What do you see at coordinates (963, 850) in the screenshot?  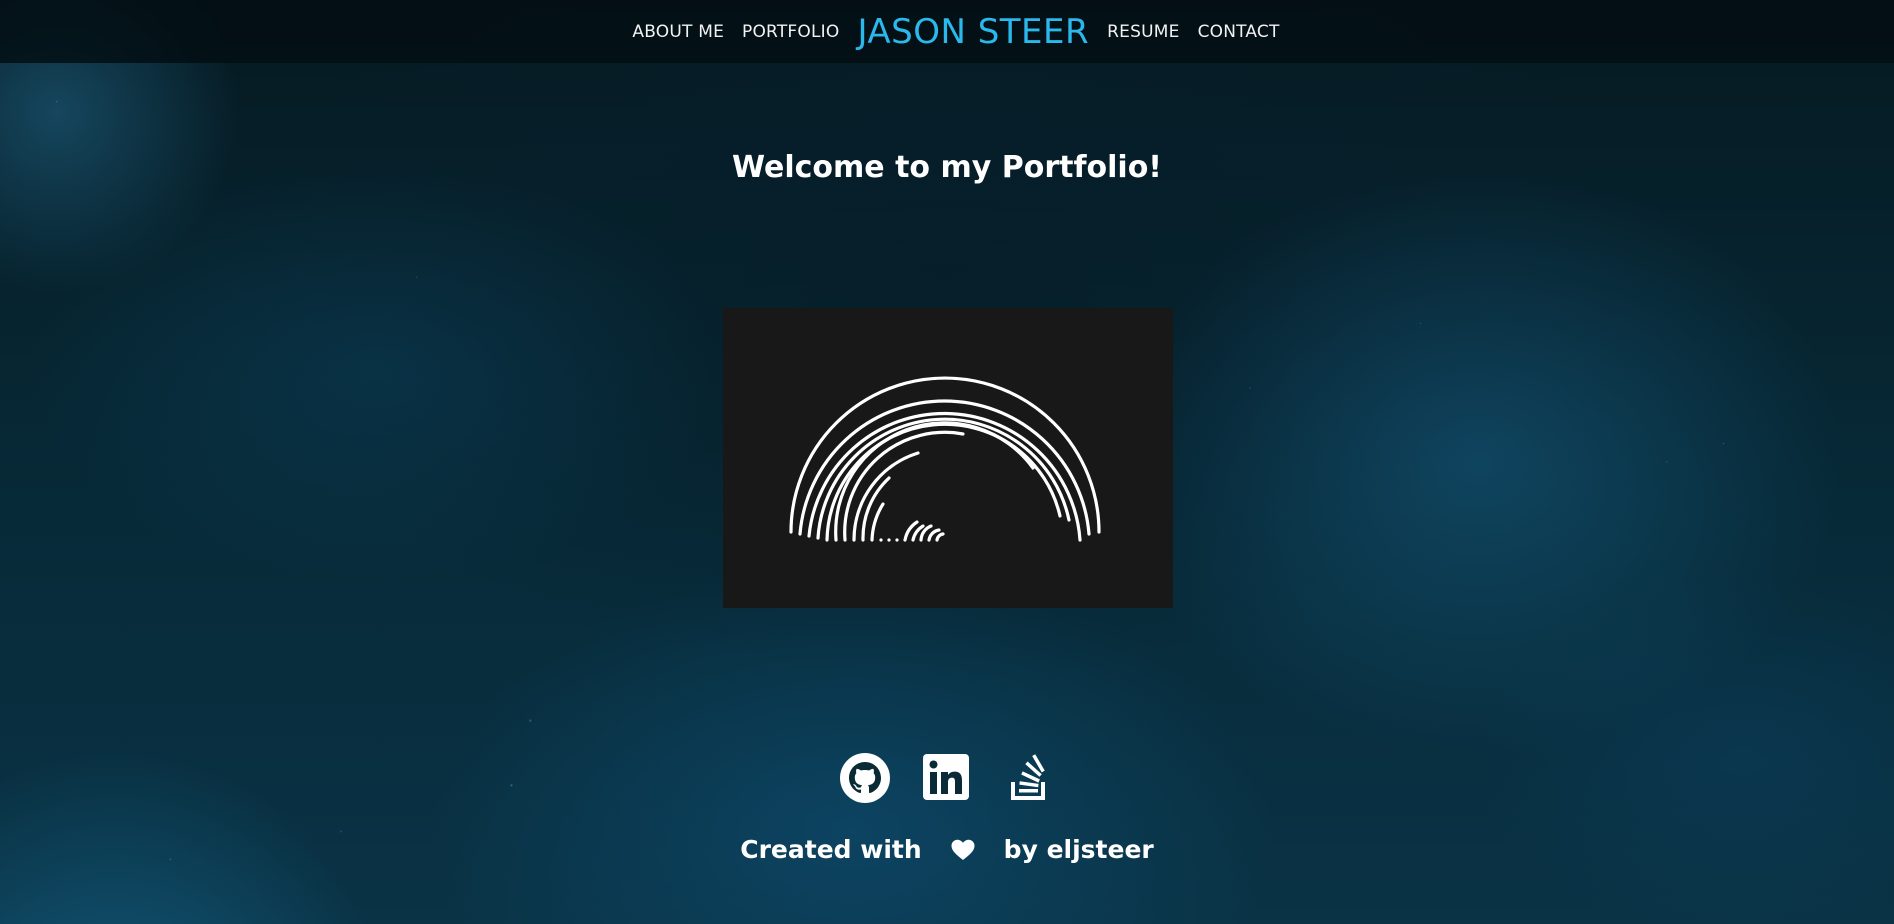 I see `heart-icon` at bounding box center [963, 850].